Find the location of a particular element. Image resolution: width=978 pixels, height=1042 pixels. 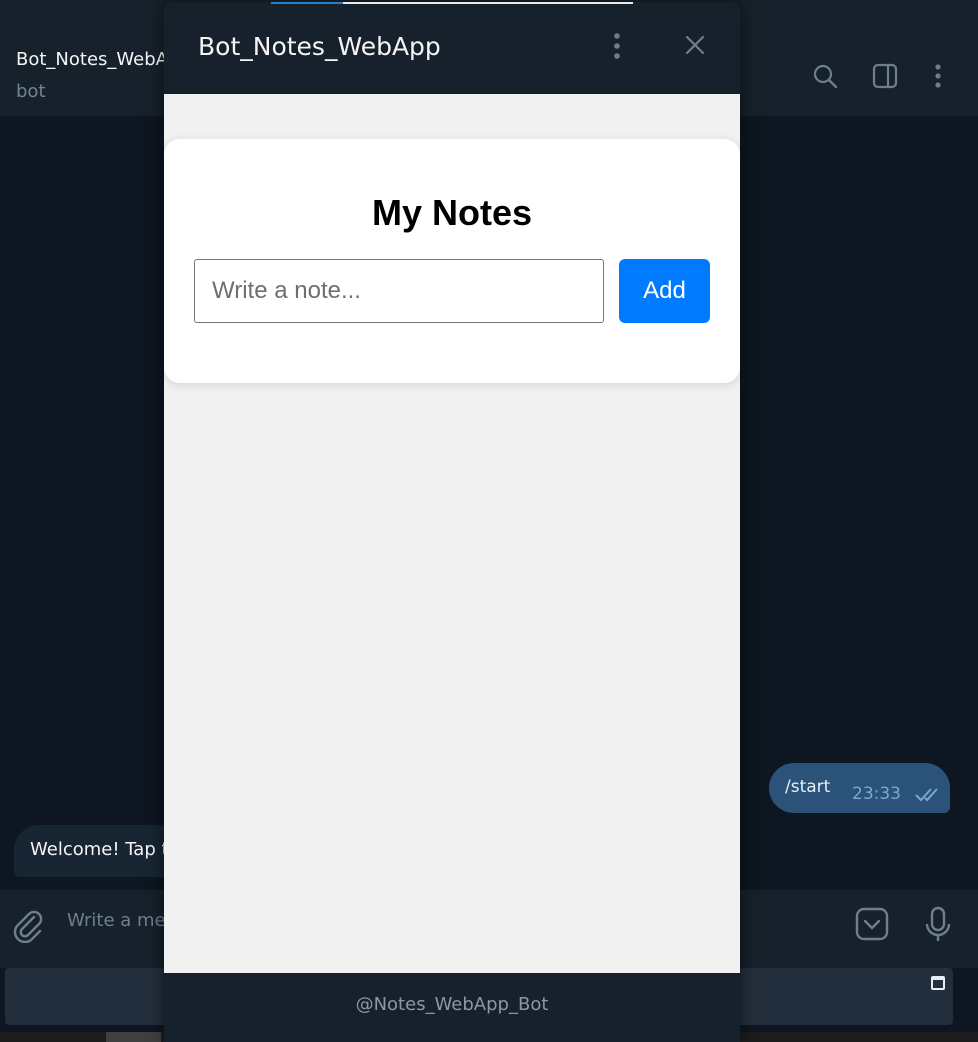

message-time: 23:33 is located at coordinates (876, 794).